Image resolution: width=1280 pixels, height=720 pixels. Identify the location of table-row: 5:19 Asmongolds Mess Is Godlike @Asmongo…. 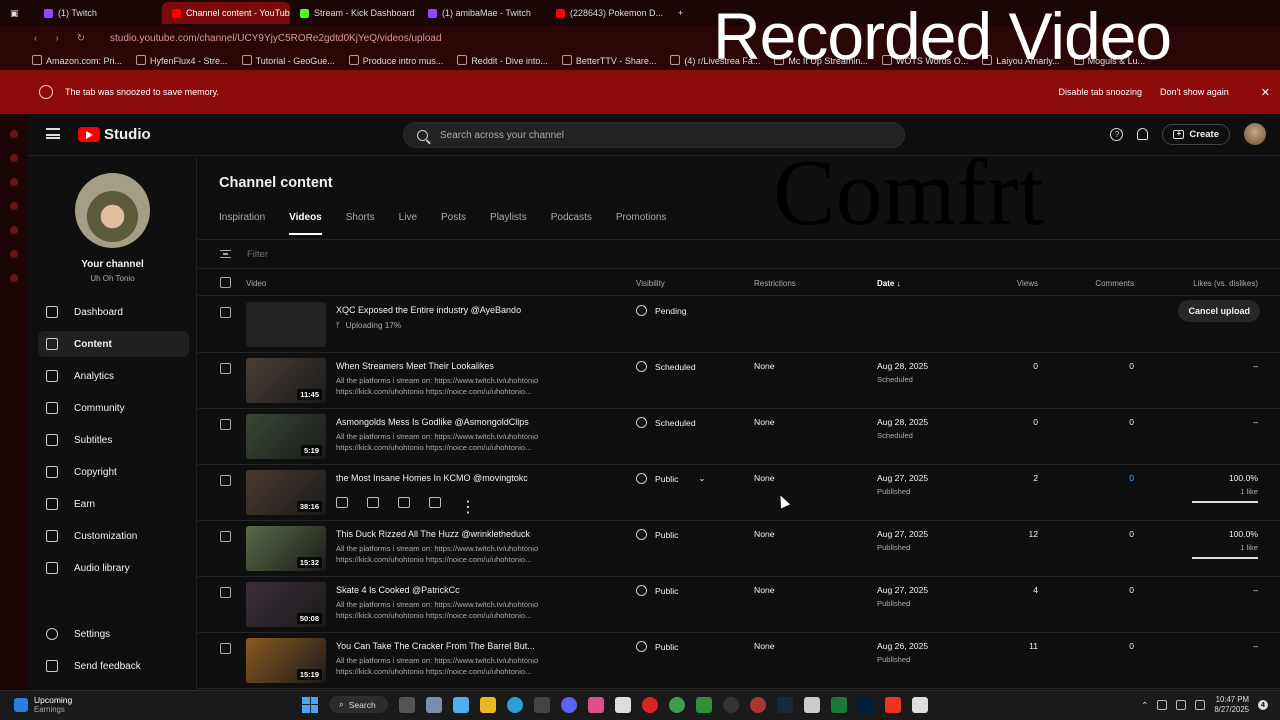
(739, 437).